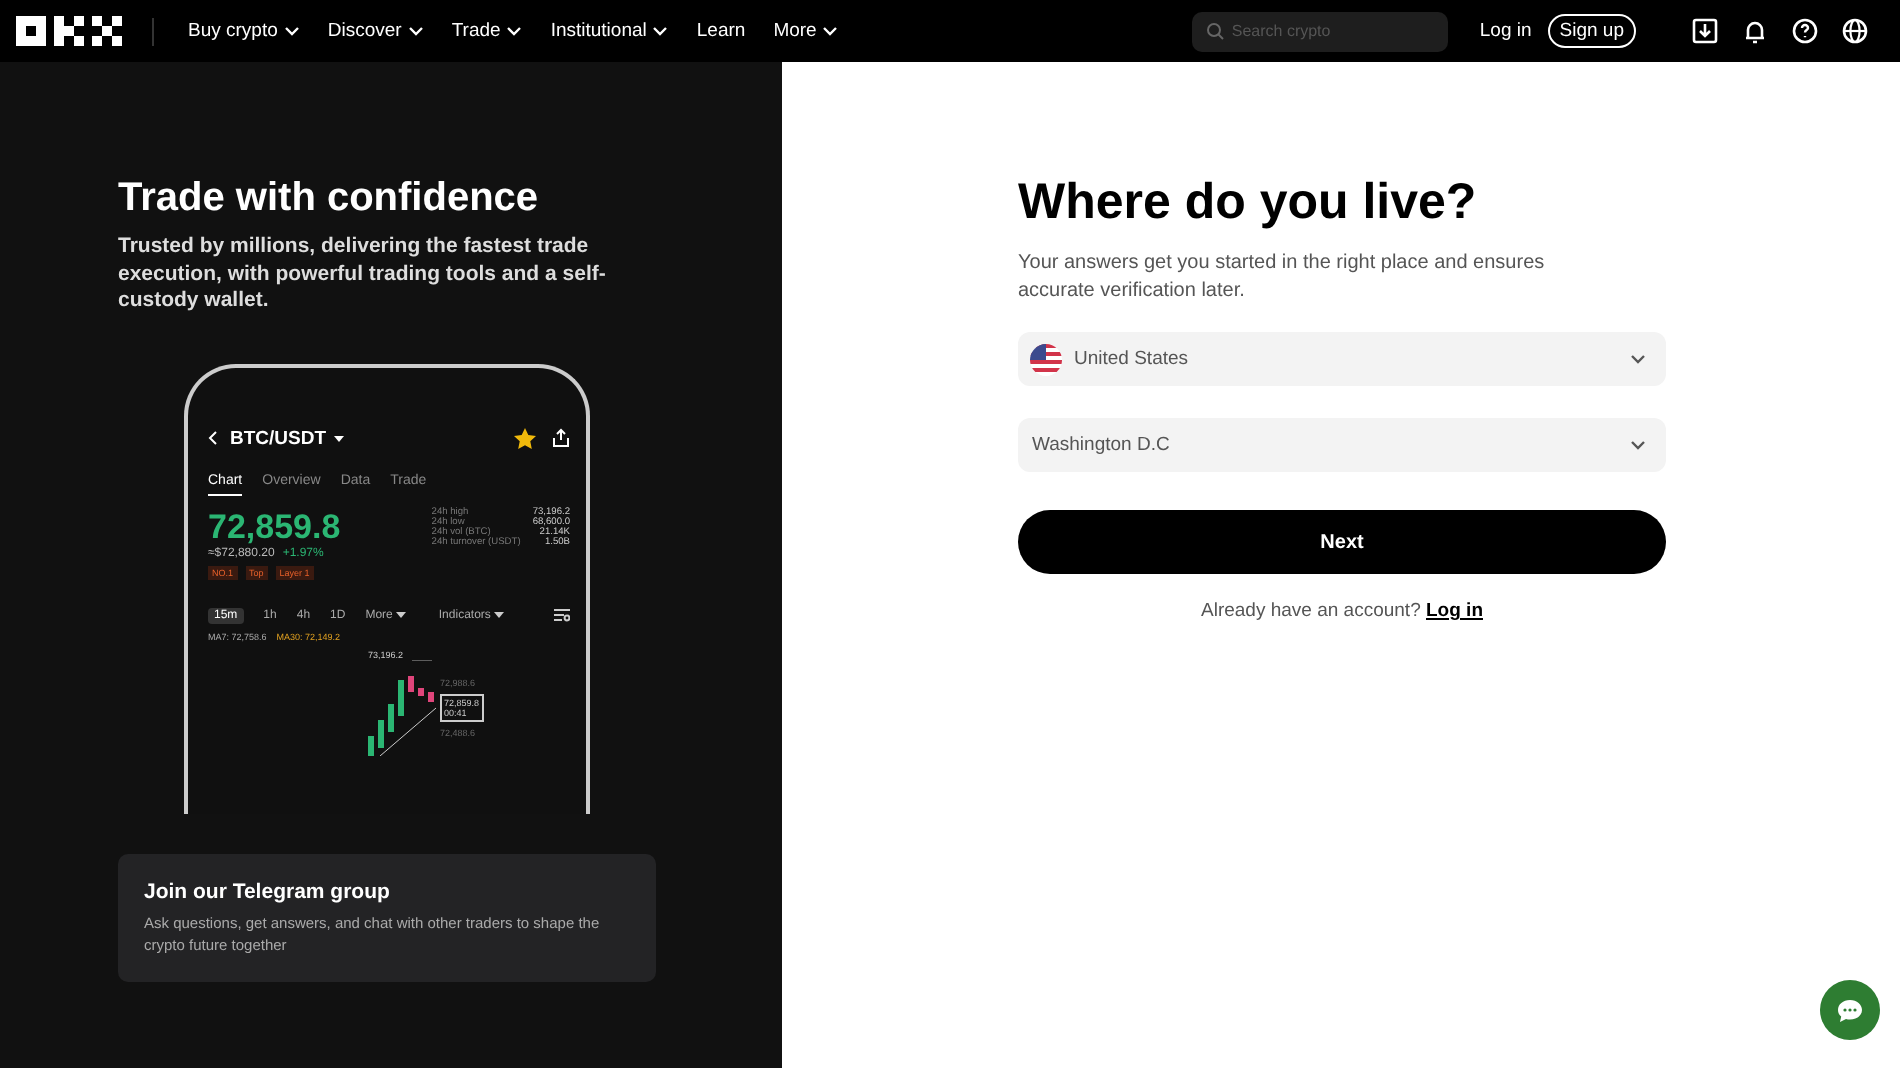 The width and height of the screenshot is (1900, 1068). What do you see at coordinates (278, 438) in the screenshot?
I see `pair-title: BTC/USDT` at bounding box center [278, 438].